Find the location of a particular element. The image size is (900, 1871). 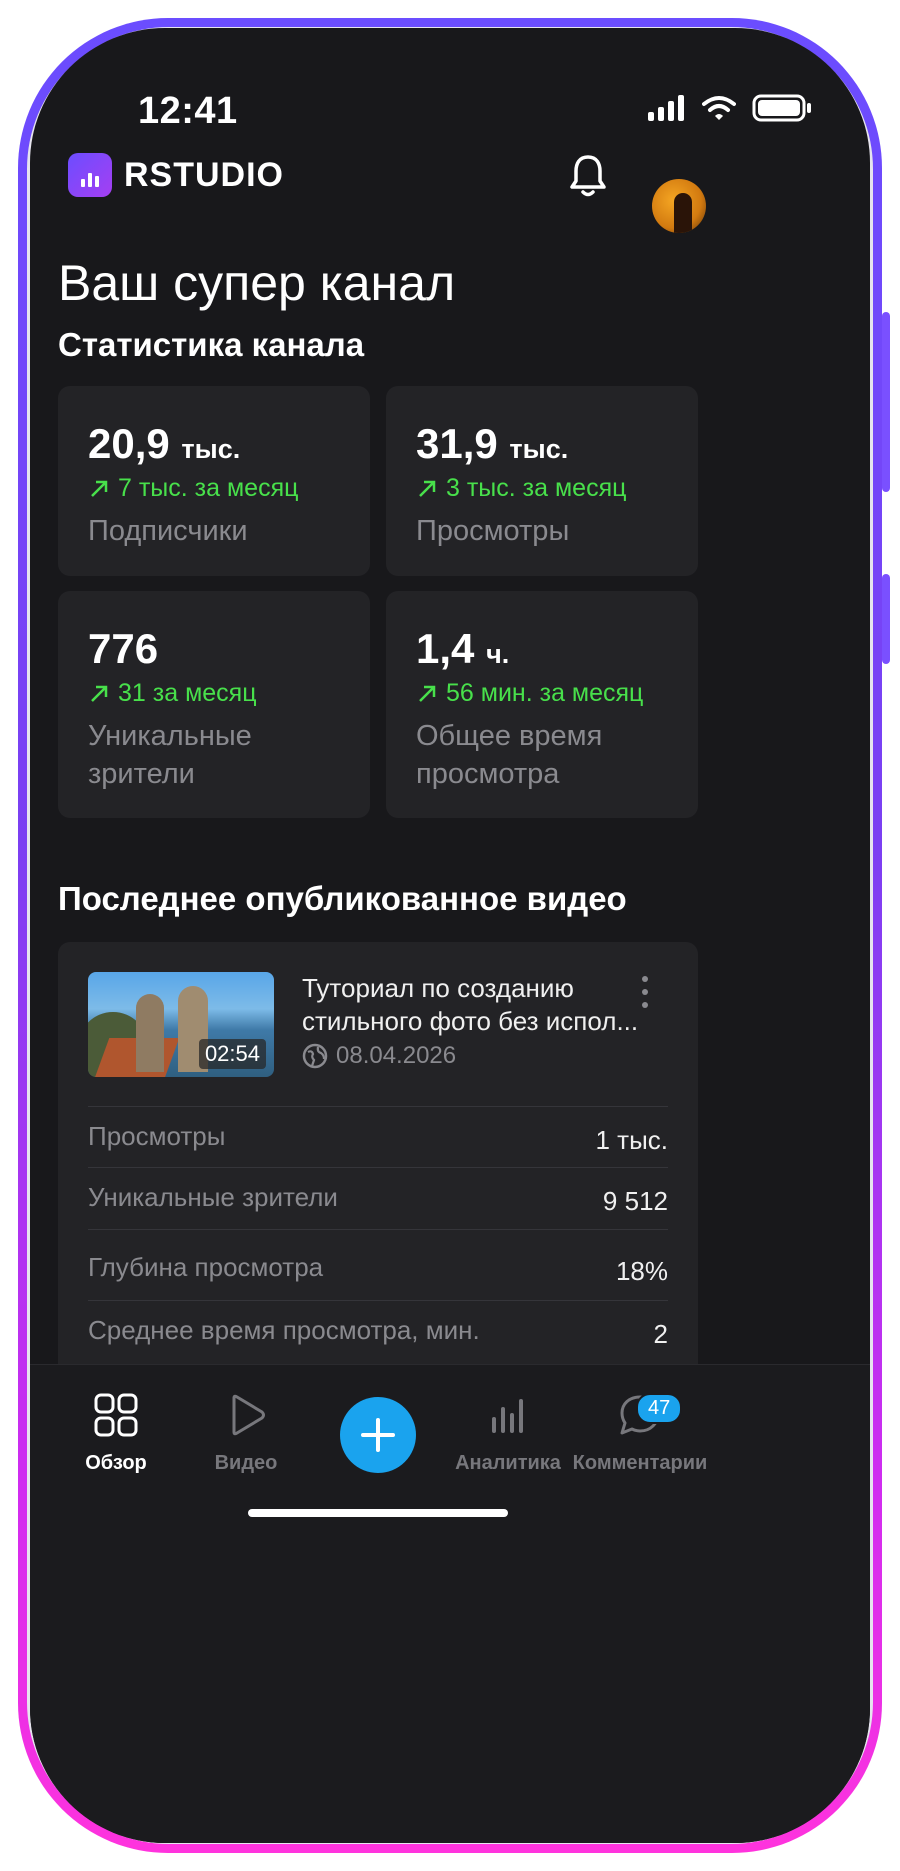

stat-card-subscribers: 20,9 тыс. 7 тыс. за месяц Подписчики is located at coordinates (214, 481).